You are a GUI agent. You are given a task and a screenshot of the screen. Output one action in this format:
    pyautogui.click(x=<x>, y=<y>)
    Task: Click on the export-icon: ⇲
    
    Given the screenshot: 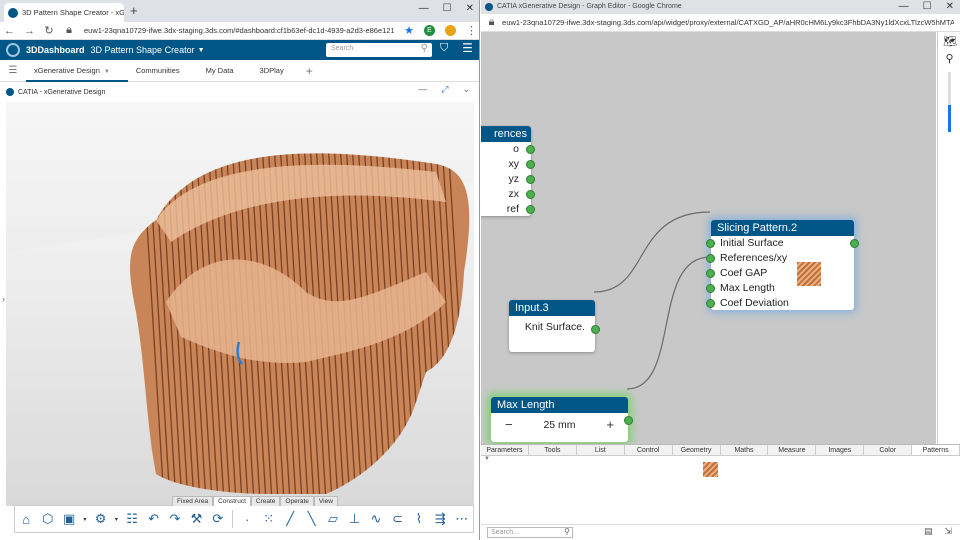 What is the action you would take?
    pyautogui.click(x=948, y=531)
    